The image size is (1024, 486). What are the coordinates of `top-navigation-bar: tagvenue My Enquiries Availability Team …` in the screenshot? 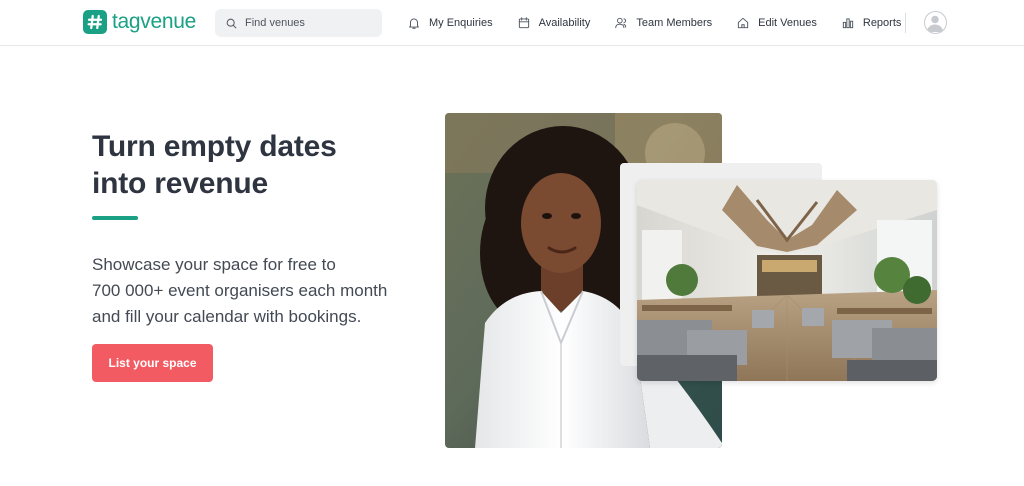 It's located at (512, 23).